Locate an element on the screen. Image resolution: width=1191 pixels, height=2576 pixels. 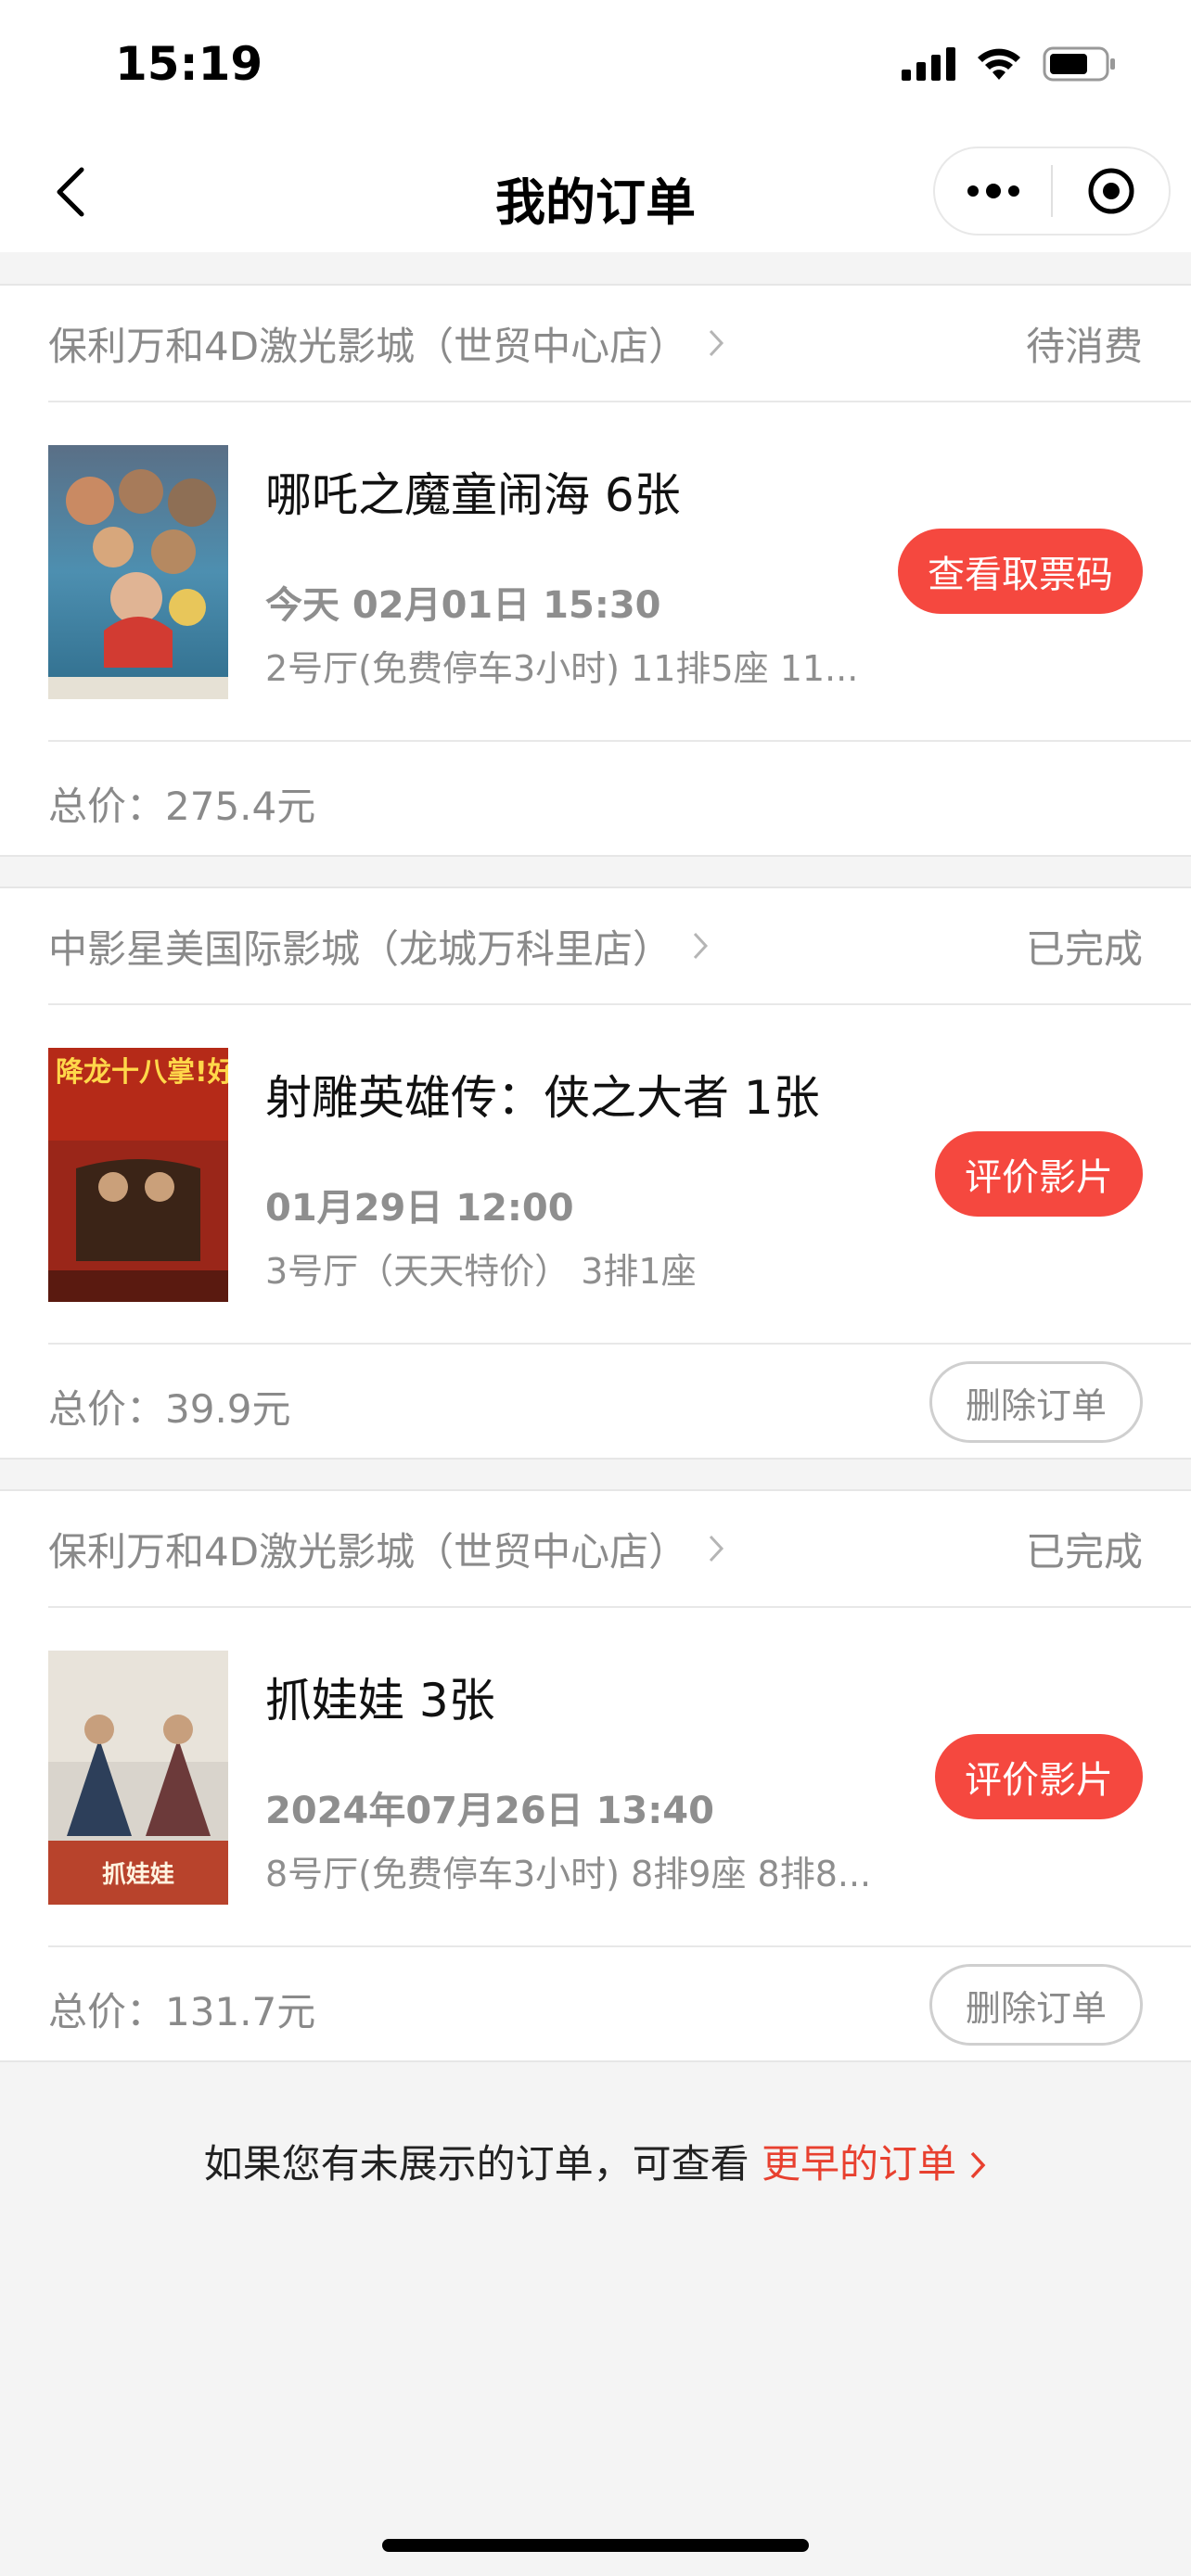
movie-poster: 抓娃娃 is located at coordinates (138, 1778).